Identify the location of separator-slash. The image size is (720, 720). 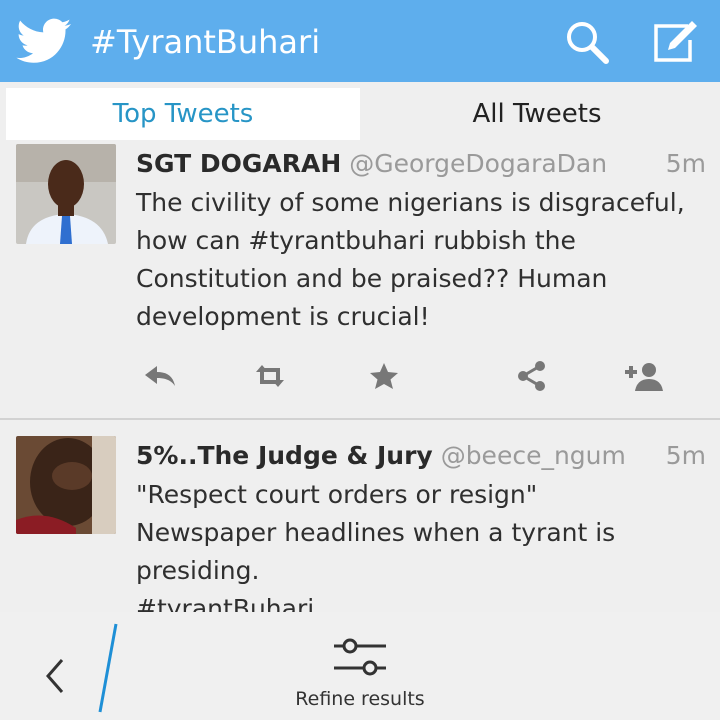
(108, 668).